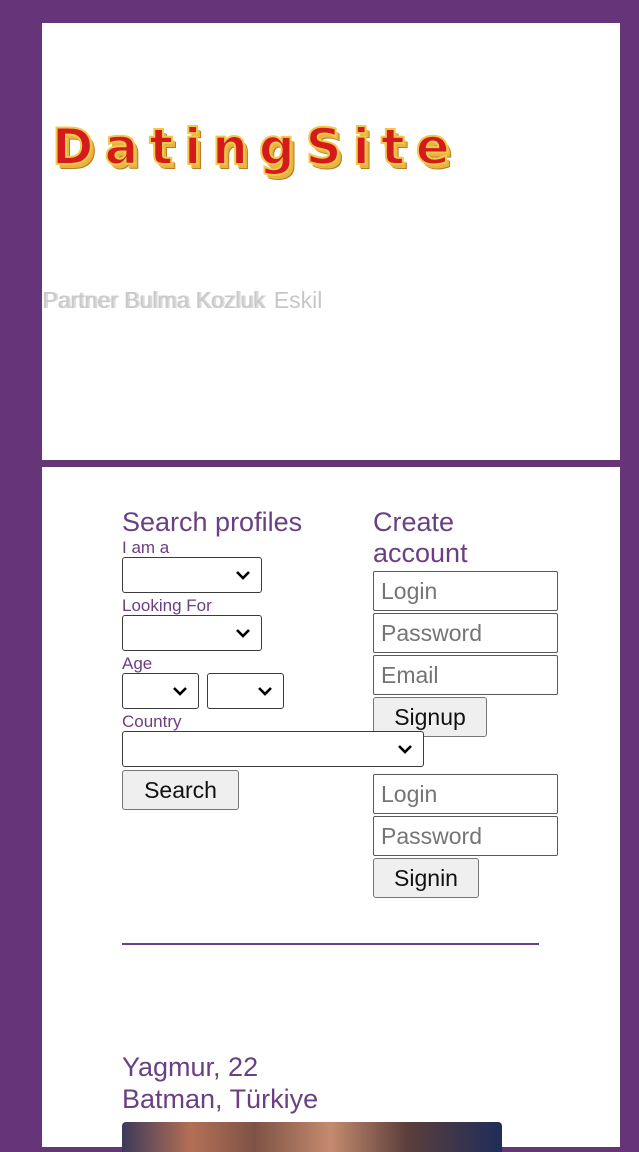 The image size is (639, 1152). Describe the element at coordinates (465, 836) in the screenshot. I see `signin-password-input: Password` at that location.